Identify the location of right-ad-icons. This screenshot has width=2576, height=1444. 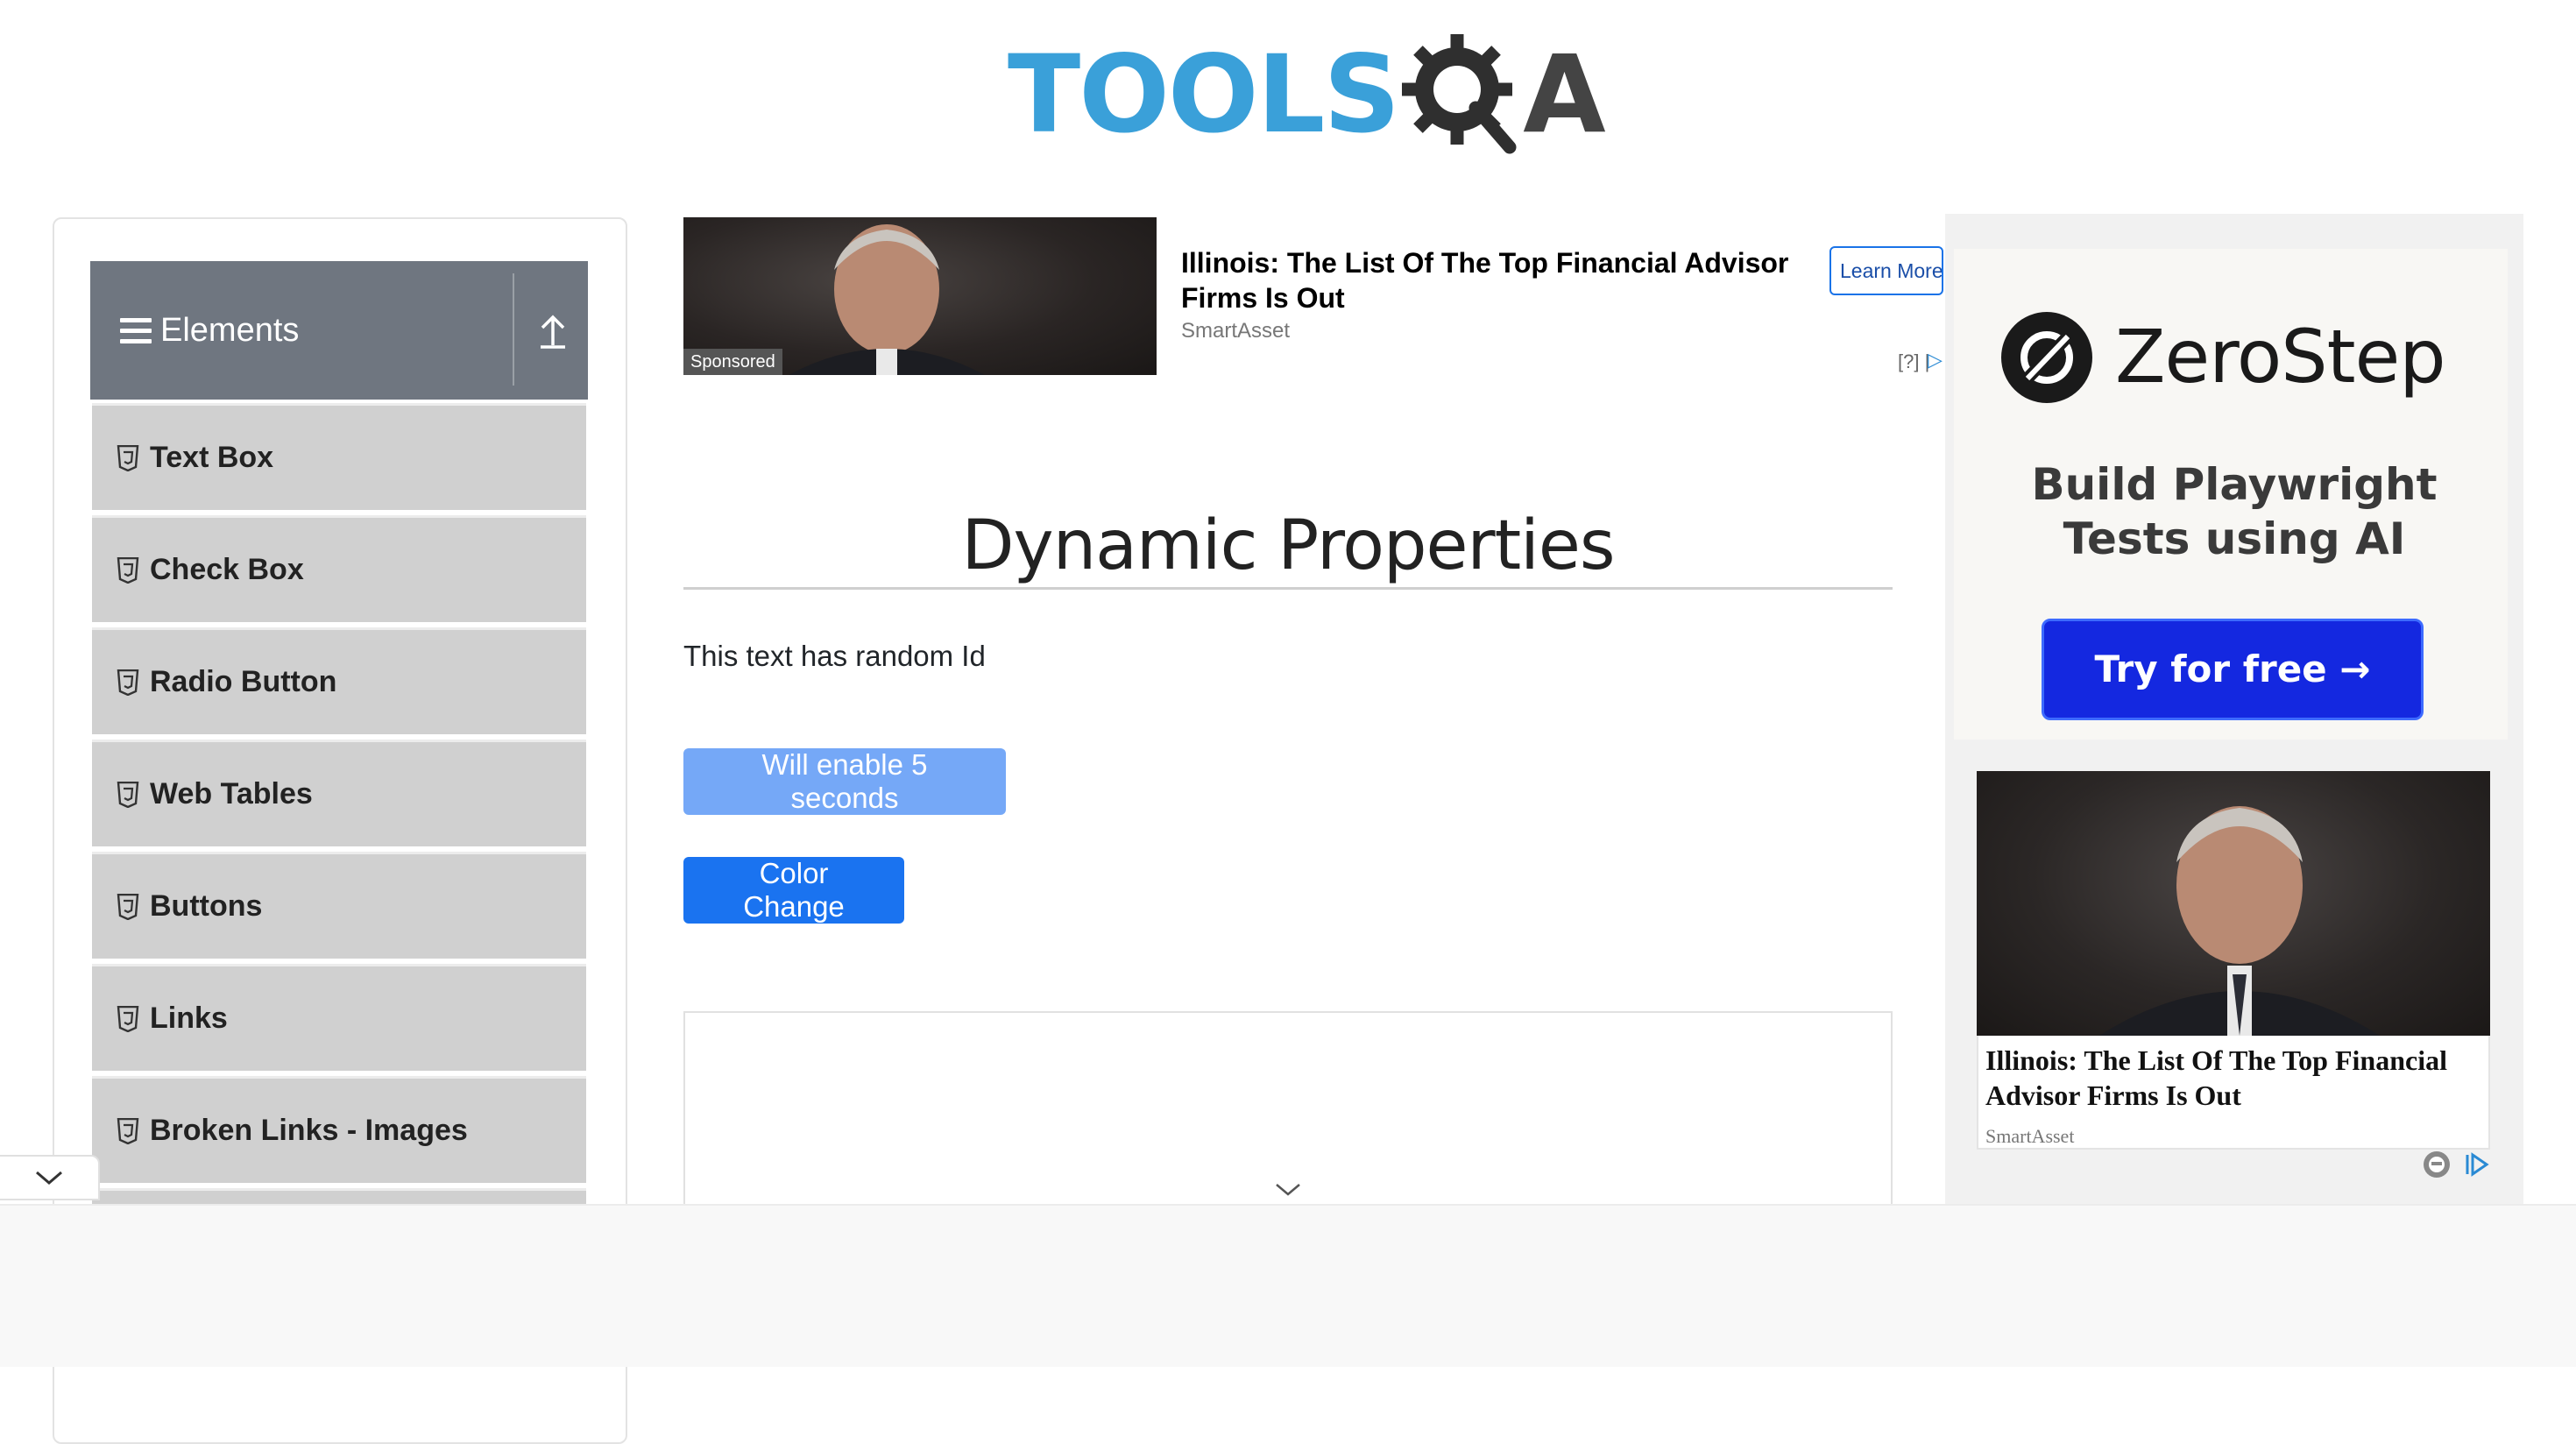
(2456, 1164).